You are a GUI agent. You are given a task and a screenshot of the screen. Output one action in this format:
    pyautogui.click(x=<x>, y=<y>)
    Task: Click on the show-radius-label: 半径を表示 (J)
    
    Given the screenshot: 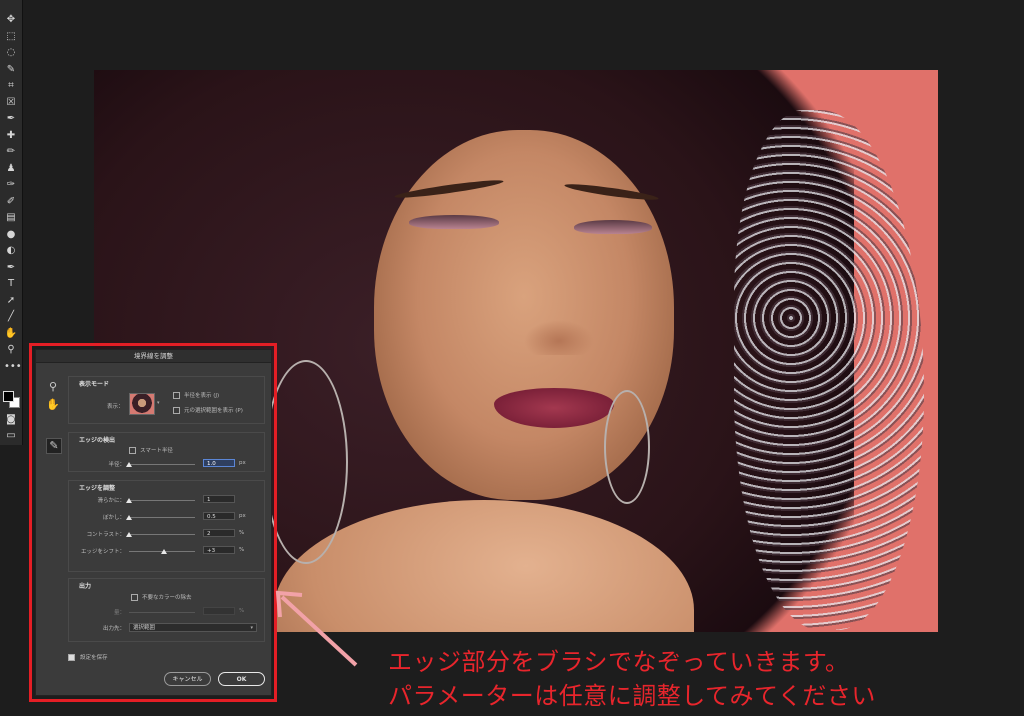 What is the action you would take?
    pyautogui.click(x=202, y=396)
    